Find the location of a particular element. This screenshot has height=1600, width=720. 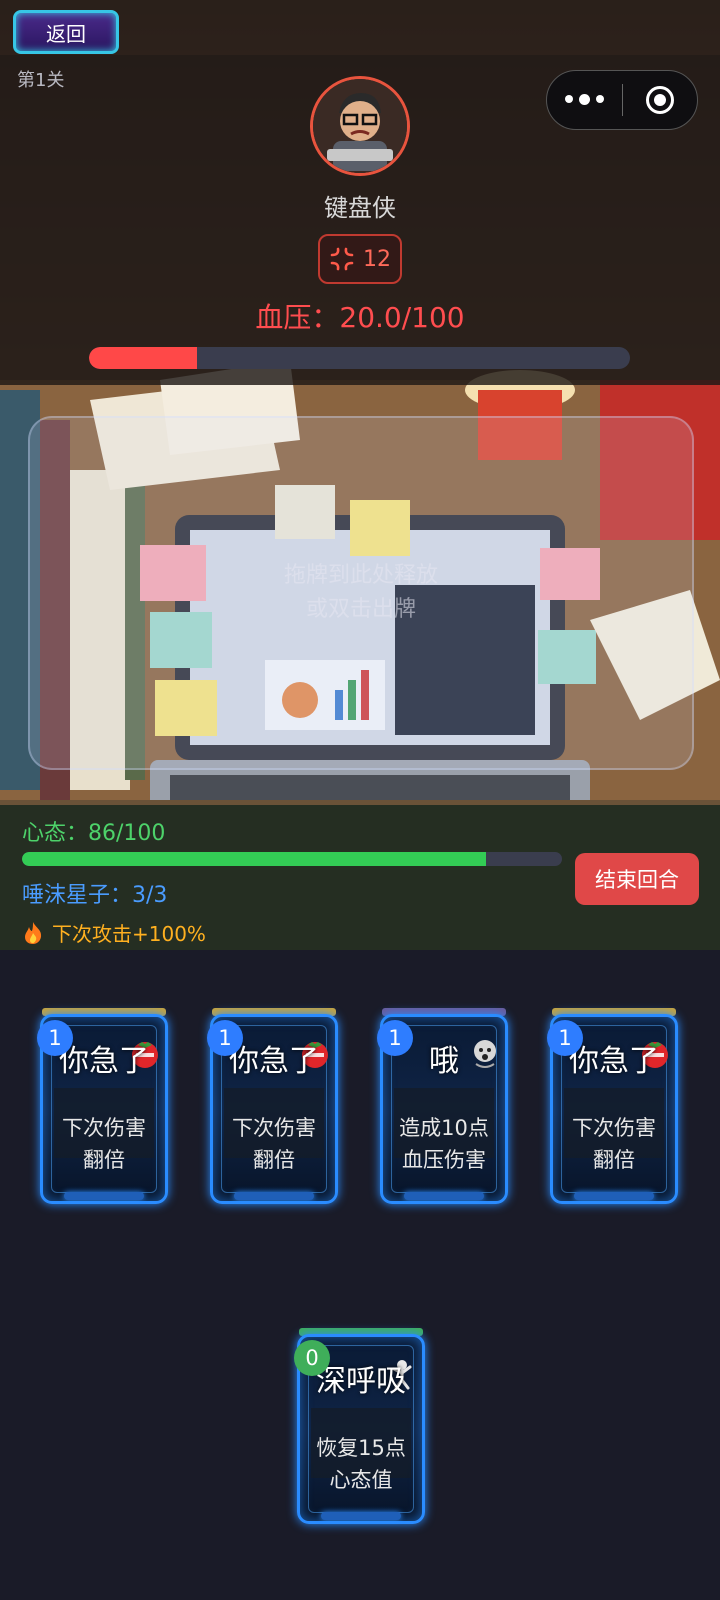

enemy-intent-value: 12 is located at coordinates (377, 259).